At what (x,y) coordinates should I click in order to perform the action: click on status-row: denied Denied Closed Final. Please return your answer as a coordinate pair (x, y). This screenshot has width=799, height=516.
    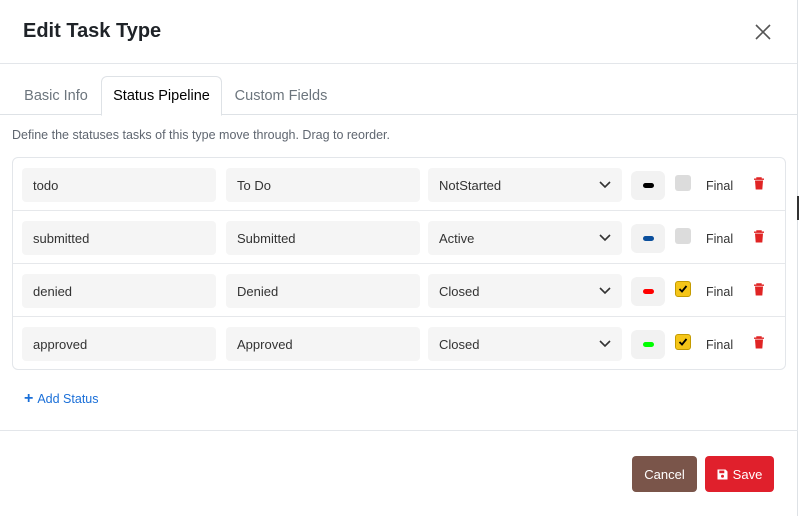
    Looking at the image, I should click on (399, 290).